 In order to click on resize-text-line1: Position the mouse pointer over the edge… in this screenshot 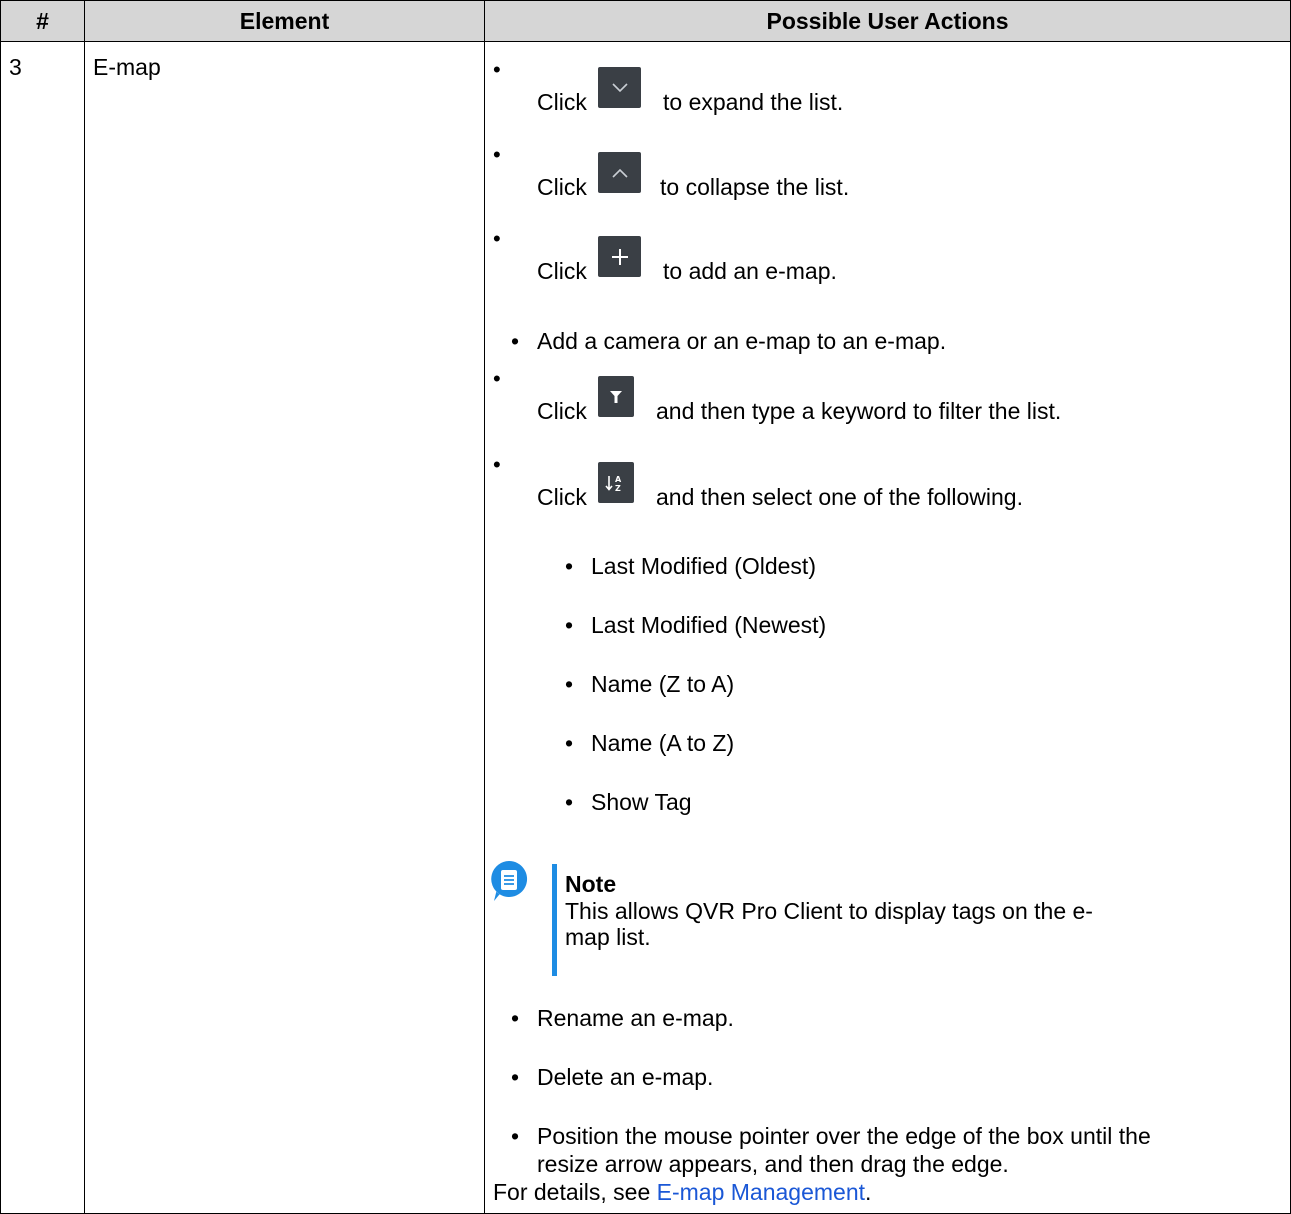, I will do `click(844, 1136)`.